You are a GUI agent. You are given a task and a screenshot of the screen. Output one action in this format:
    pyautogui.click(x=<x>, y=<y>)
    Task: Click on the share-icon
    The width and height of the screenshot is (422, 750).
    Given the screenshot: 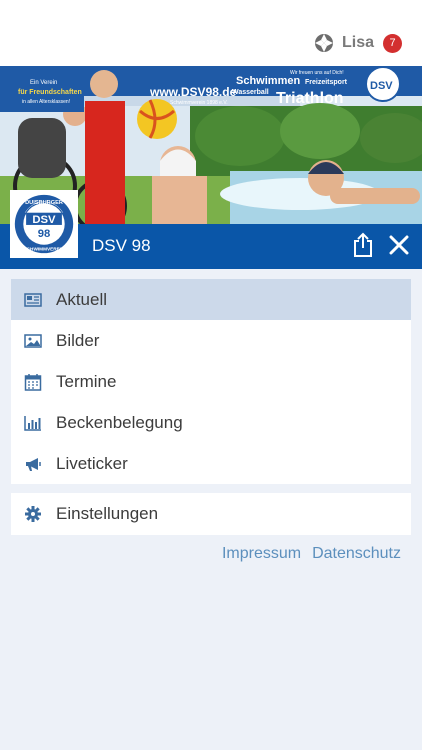 What is the action you would take?
    pyautogui.click(x=363, y=245)
    